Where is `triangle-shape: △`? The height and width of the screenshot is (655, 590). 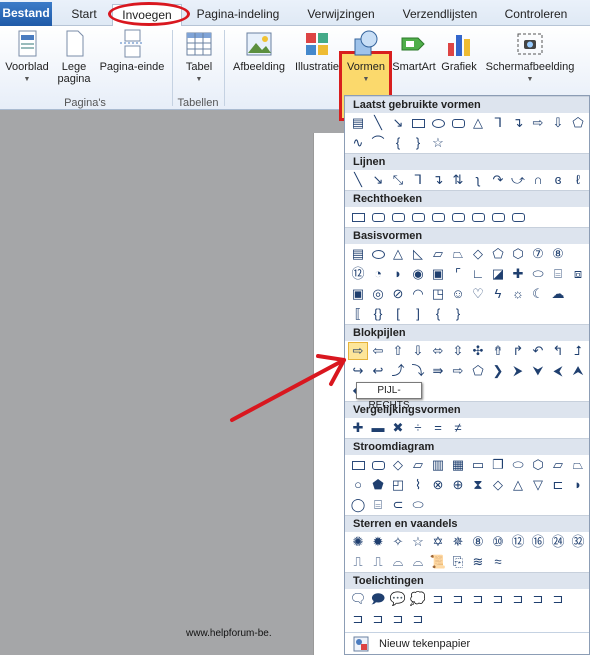 triangle-shape: △ is located at coordinates (478, 123).